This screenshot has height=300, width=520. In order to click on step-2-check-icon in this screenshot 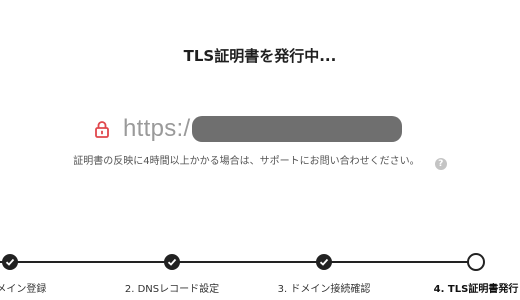, I will do `click(172, 262)`.